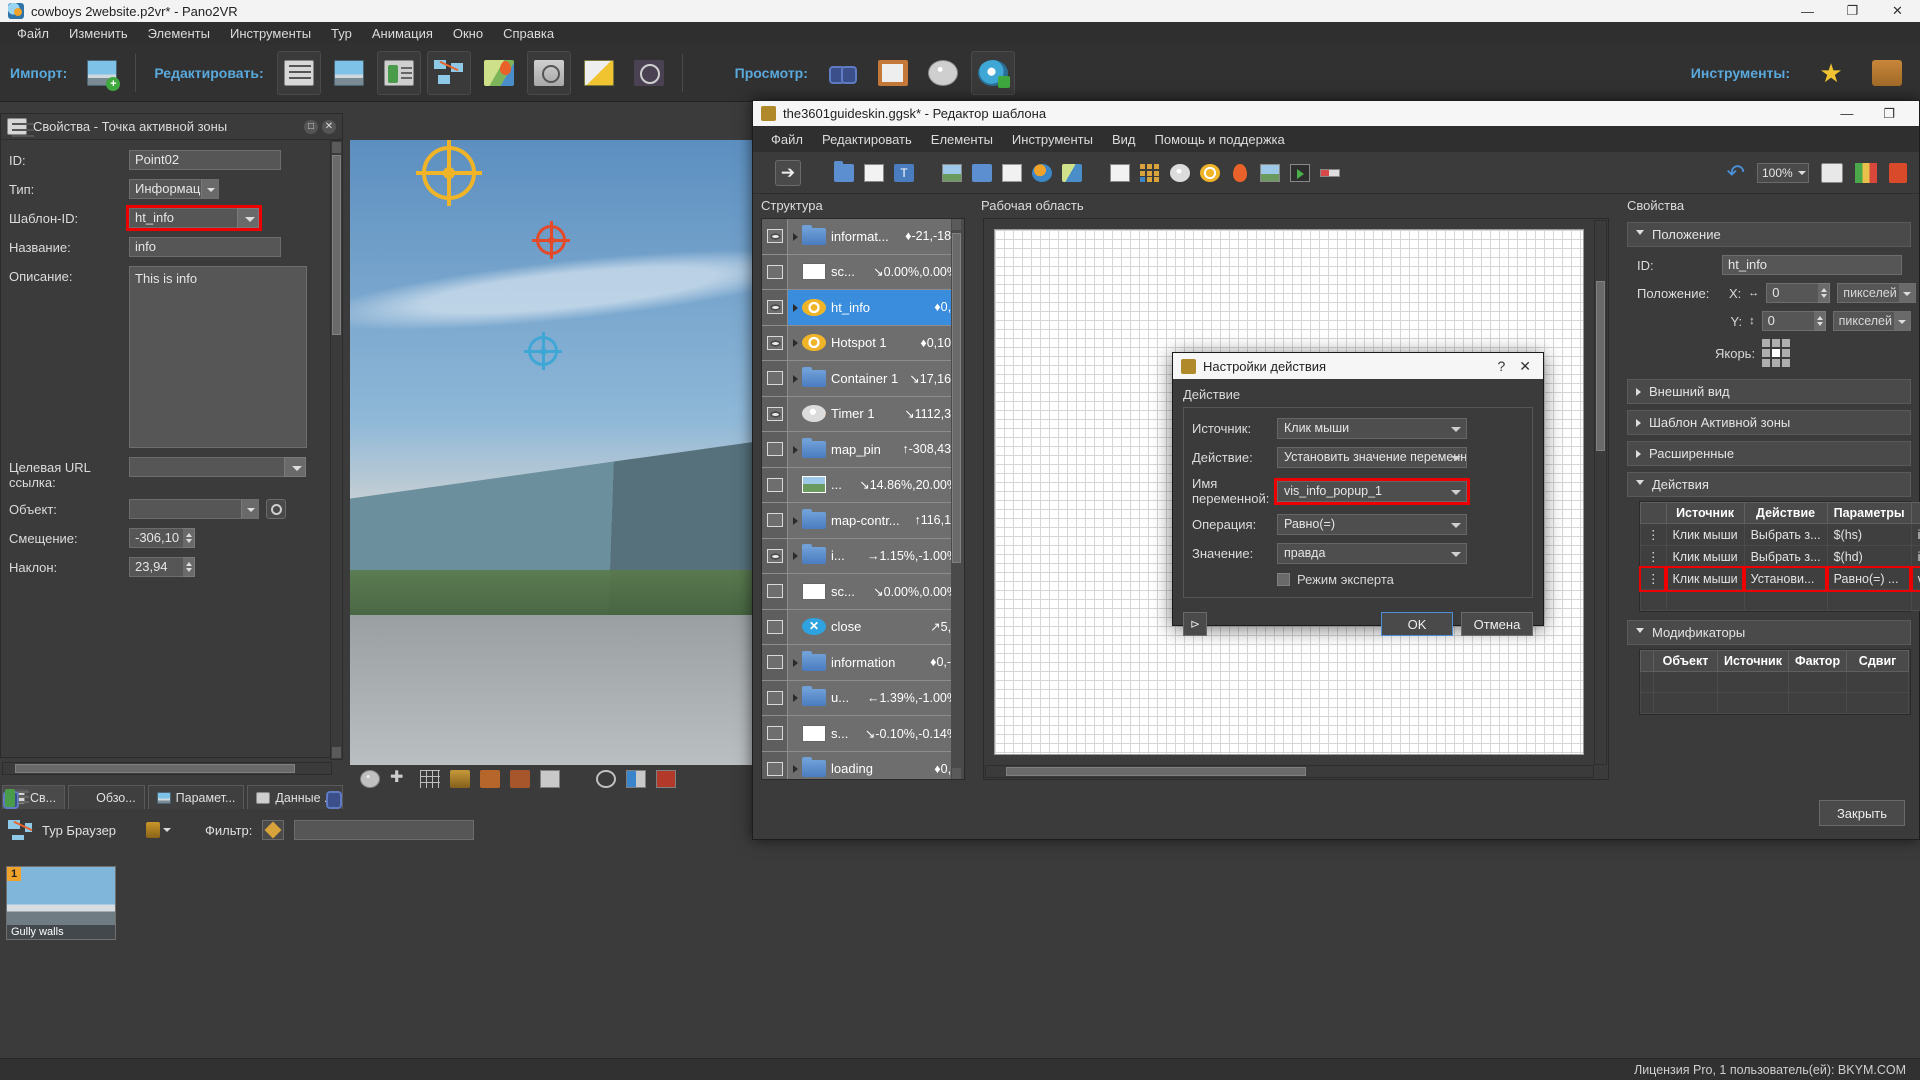  Describe the element at coordinates (1600, 492) in the screenshot. I see `canvas-vscrollbar` at that location.